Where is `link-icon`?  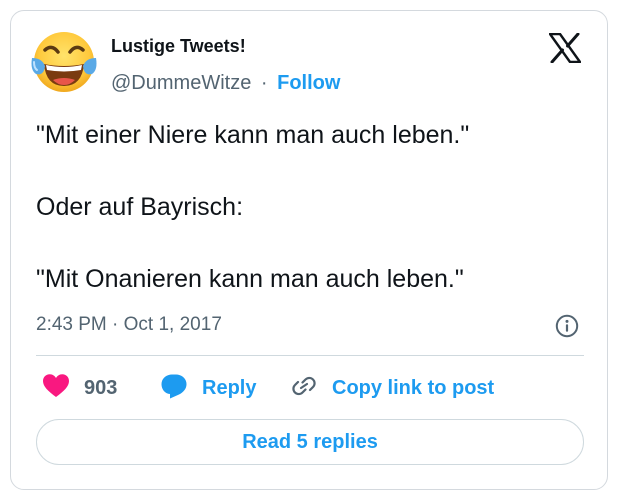
link-icon is located at coordinates (304, 388).